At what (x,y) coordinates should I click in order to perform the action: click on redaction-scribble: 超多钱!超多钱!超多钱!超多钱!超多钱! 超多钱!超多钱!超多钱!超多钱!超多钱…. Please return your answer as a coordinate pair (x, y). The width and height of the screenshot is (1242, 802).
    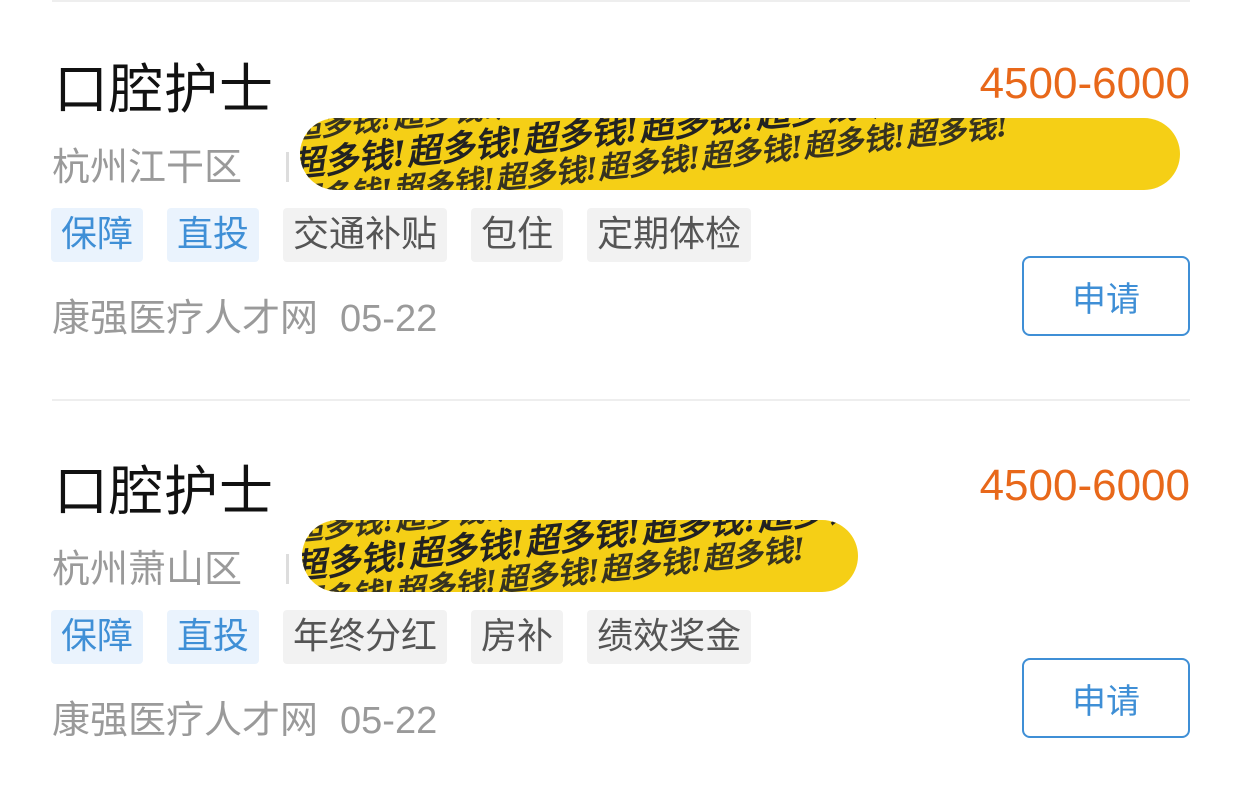
    Looking at the image, I should click on (580, 556).